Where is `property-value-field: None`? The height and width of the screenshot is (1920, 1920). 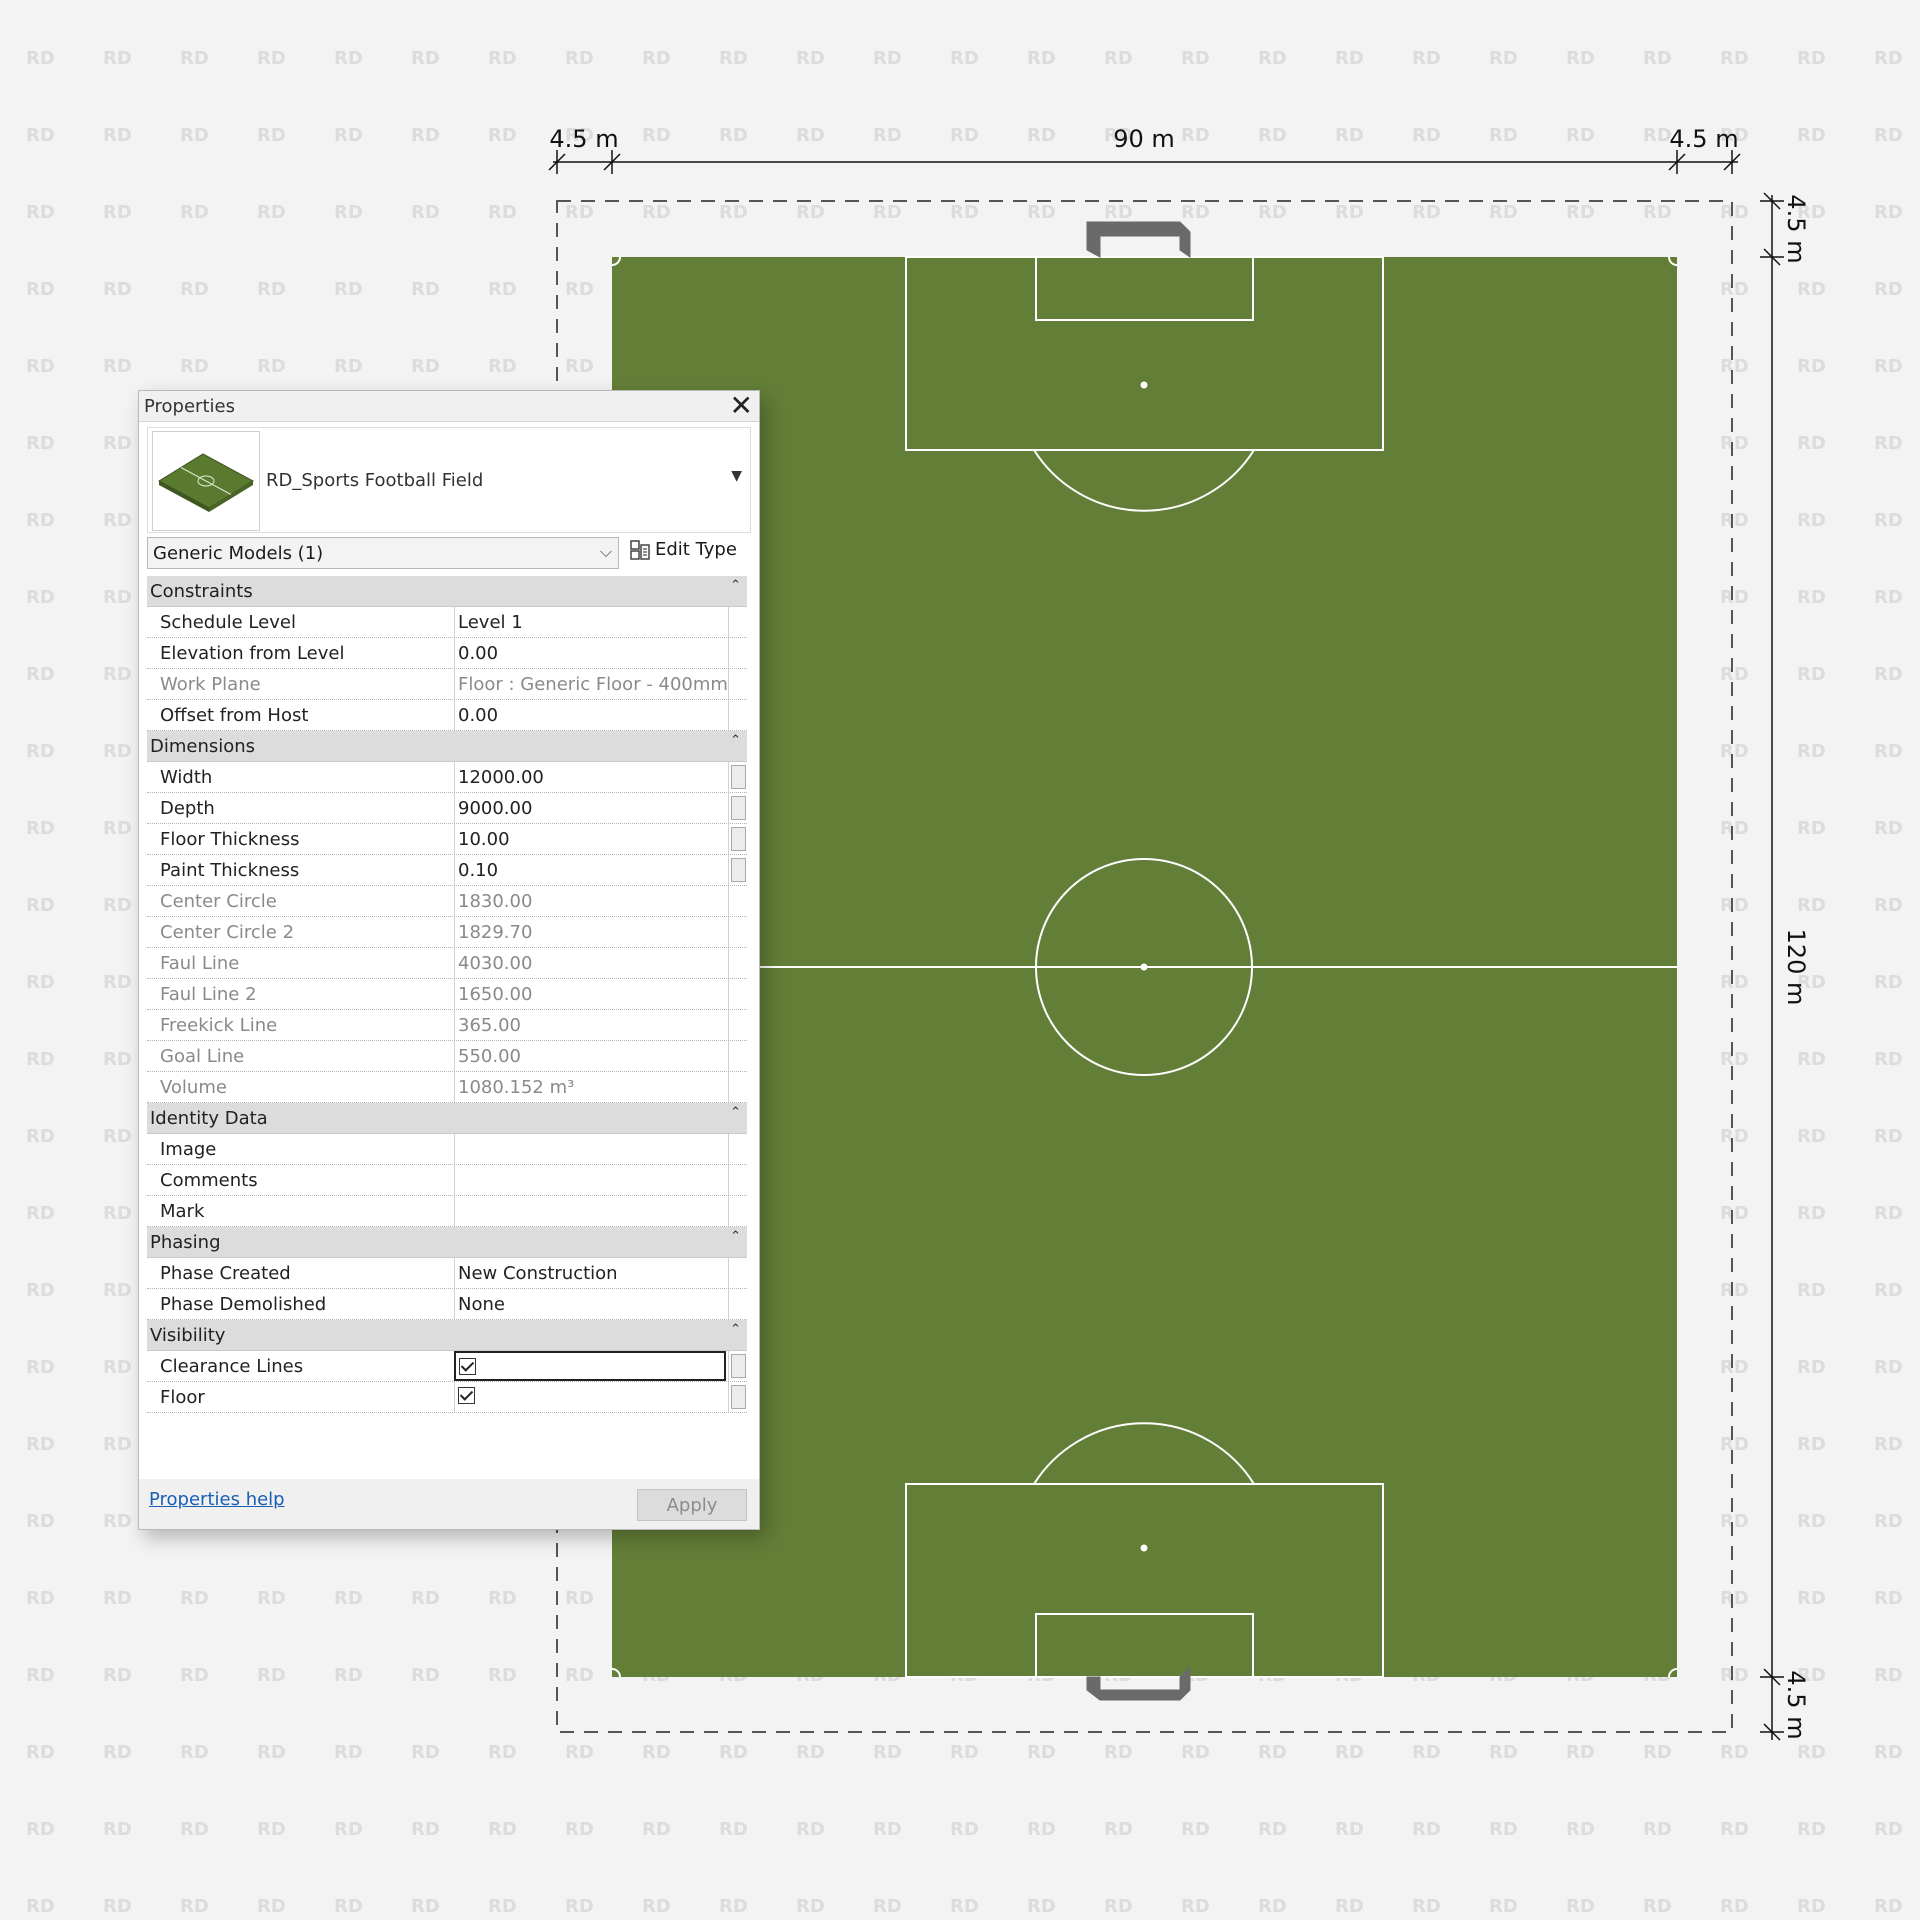 property-value-field: None is located at coordinates (590, 1304).